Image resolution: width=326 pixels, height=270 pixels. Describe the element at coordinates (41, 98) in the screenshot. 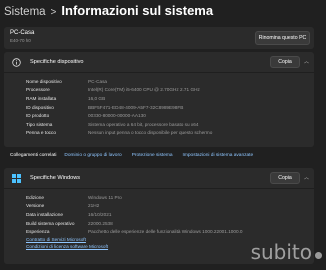

I see `spec-key: RAM installata` at that location.